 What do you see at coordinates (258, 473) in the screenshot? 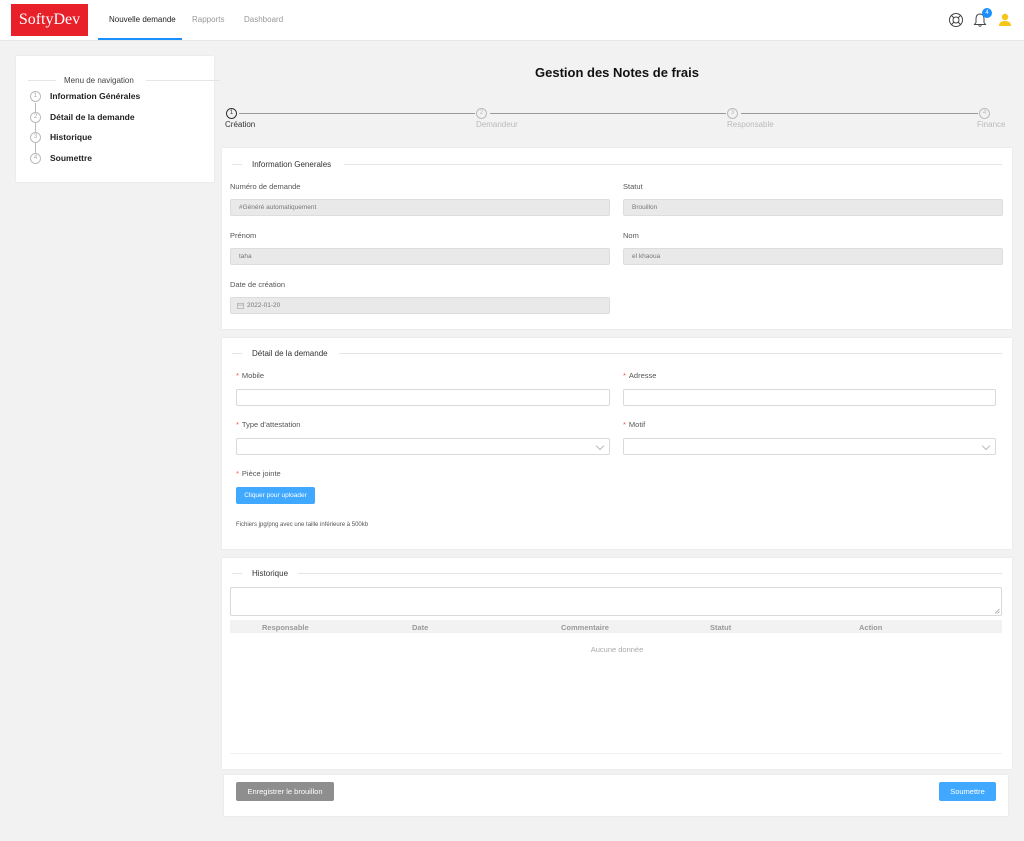
I see `piece-jointe-label: * Pièce jointe` at bounding box center [258, 473].